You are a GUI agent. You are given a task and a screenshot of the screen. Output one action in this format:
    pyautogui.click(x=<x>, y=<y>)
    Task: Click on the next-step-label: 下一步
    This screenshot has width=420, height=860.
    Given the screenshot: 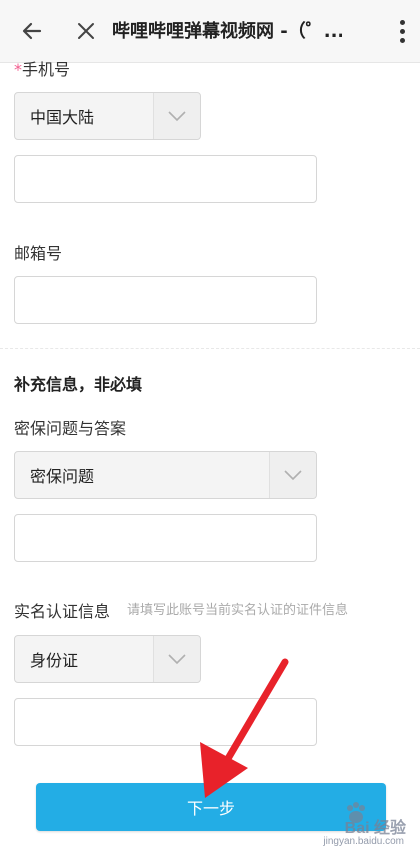 What is the action you would take?
    pyautogui.click(x=210, y=808)
    